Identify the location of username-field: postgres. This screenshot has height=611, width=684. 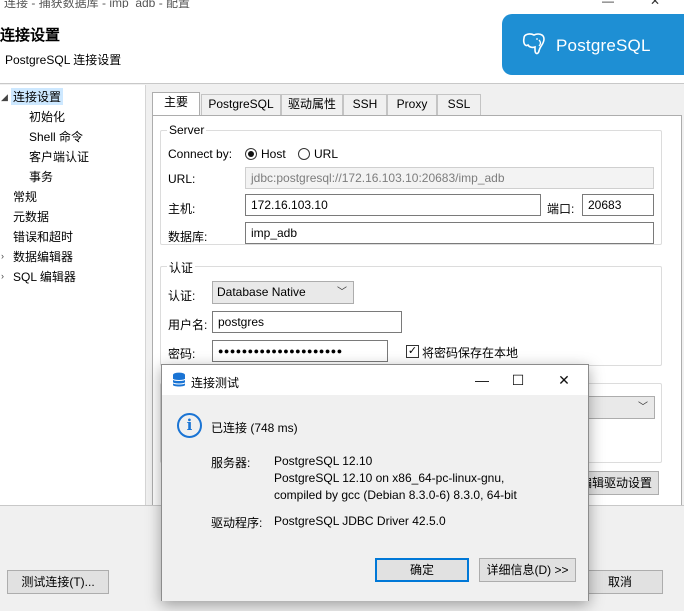
(307, 322).